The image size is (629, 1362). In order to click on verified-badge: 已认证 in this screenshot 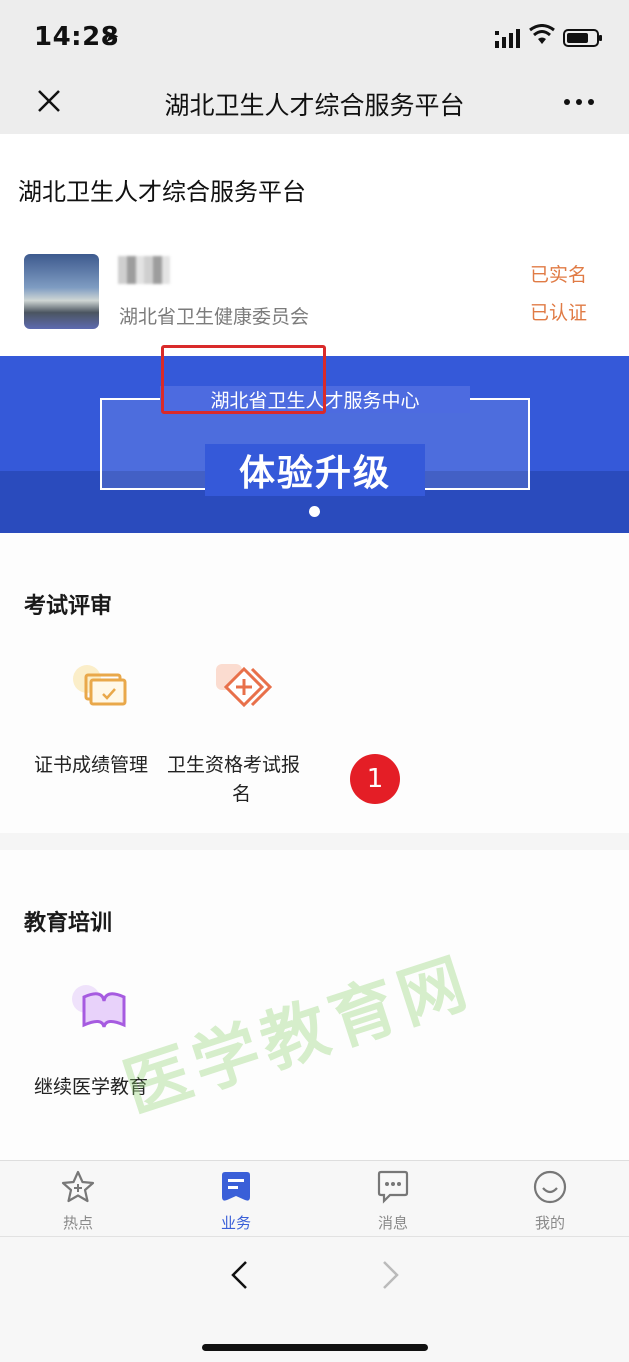, I will do `click(559, 313)`.